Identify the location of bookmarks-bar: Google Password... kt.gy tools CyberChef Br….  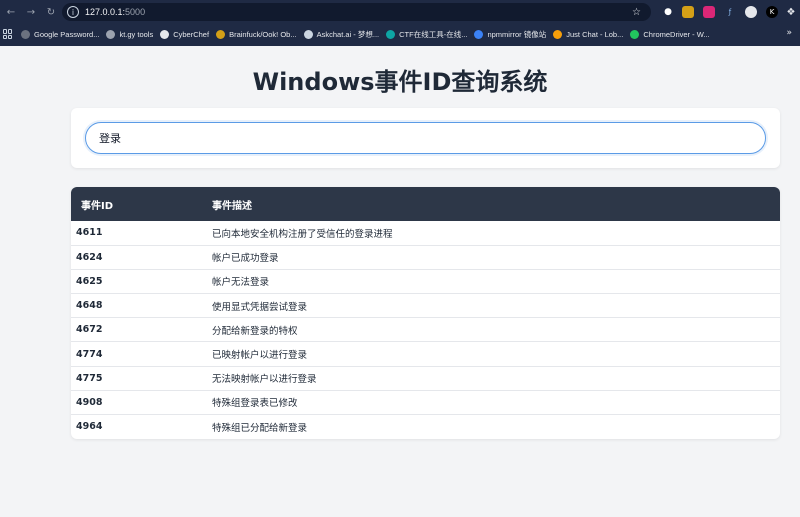
(400, 34).